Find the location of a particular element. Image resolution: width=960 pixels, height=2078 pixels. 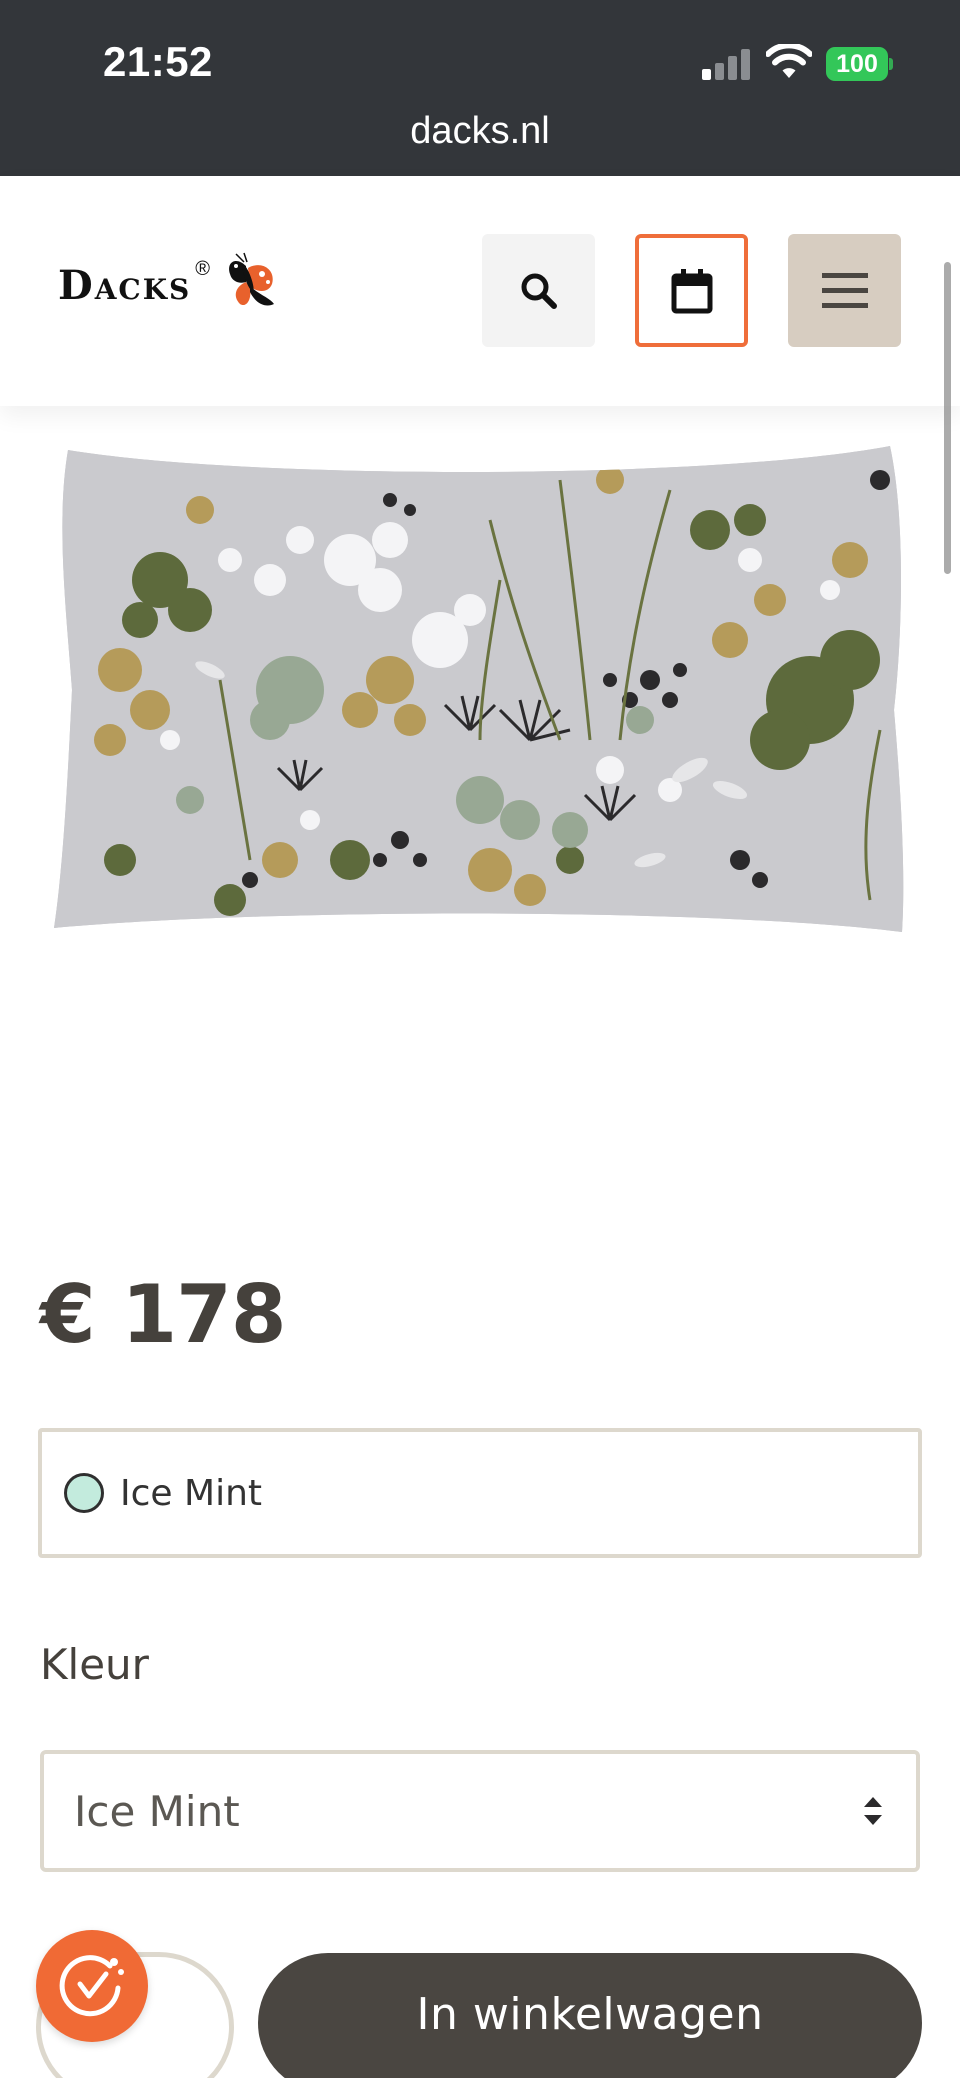

color-label: Kleur is located at coordinates (94, 1664).